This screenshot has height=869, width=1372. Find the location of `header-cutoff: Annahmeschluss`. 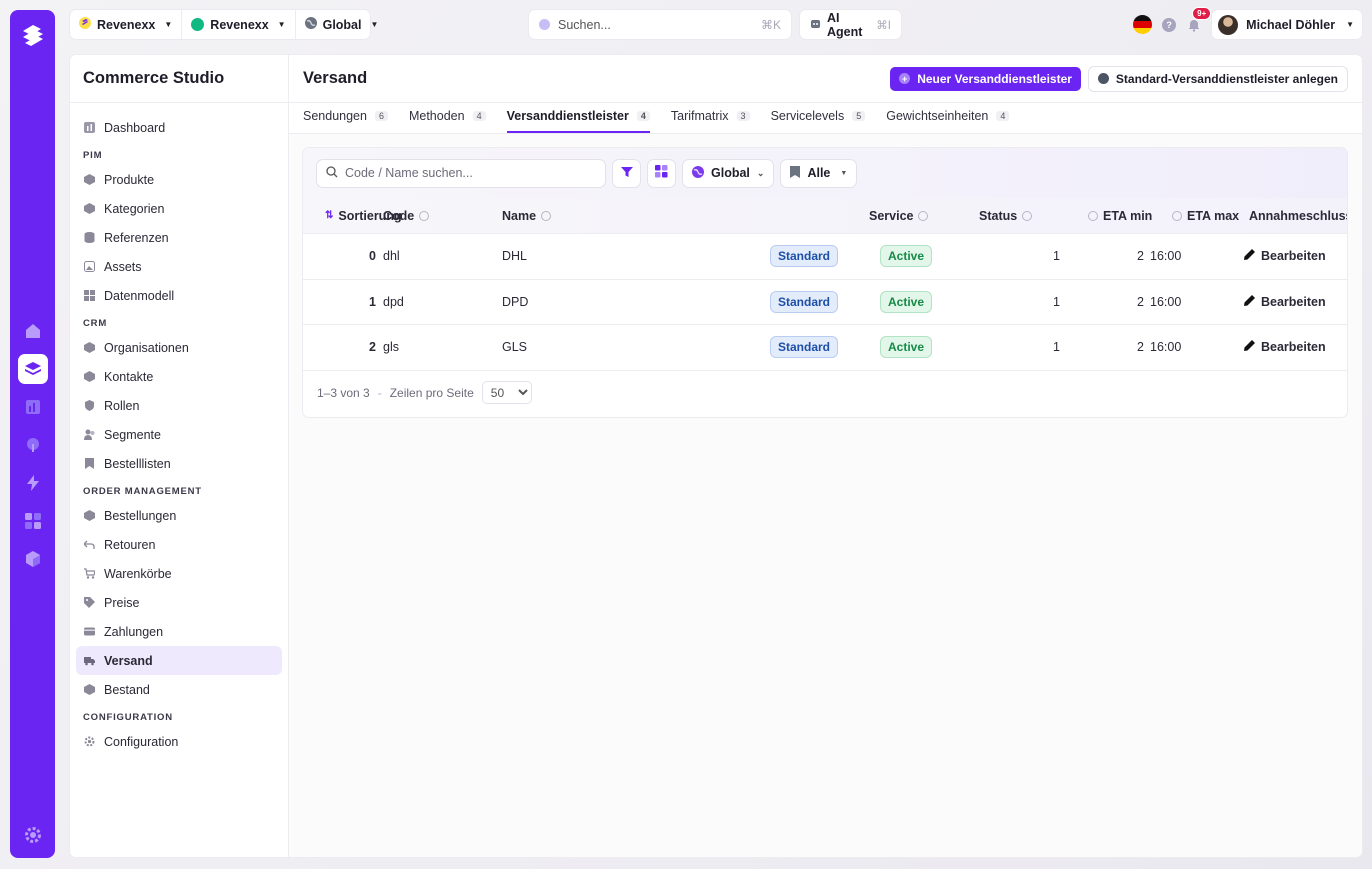

header-cutoff: Annahmeschluss is located at coordinates (1298, 216).